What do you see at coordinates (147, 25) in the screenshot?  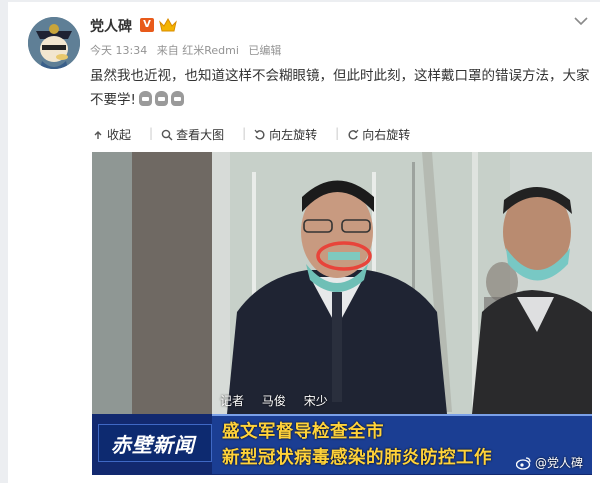 I see `verified-badge-icon: V` at bounding box center [147, 25].